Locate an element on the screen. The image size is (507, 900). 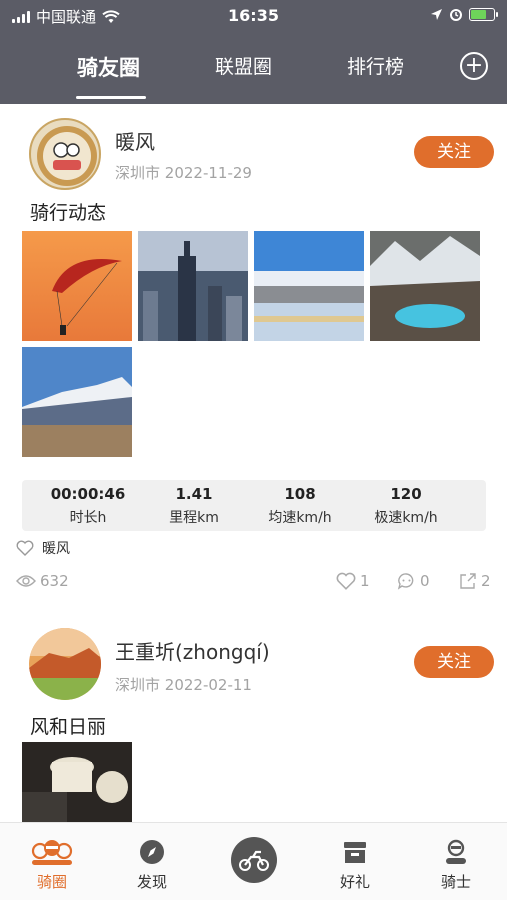
avatar-badge-image is located at coordinates (67, 156).